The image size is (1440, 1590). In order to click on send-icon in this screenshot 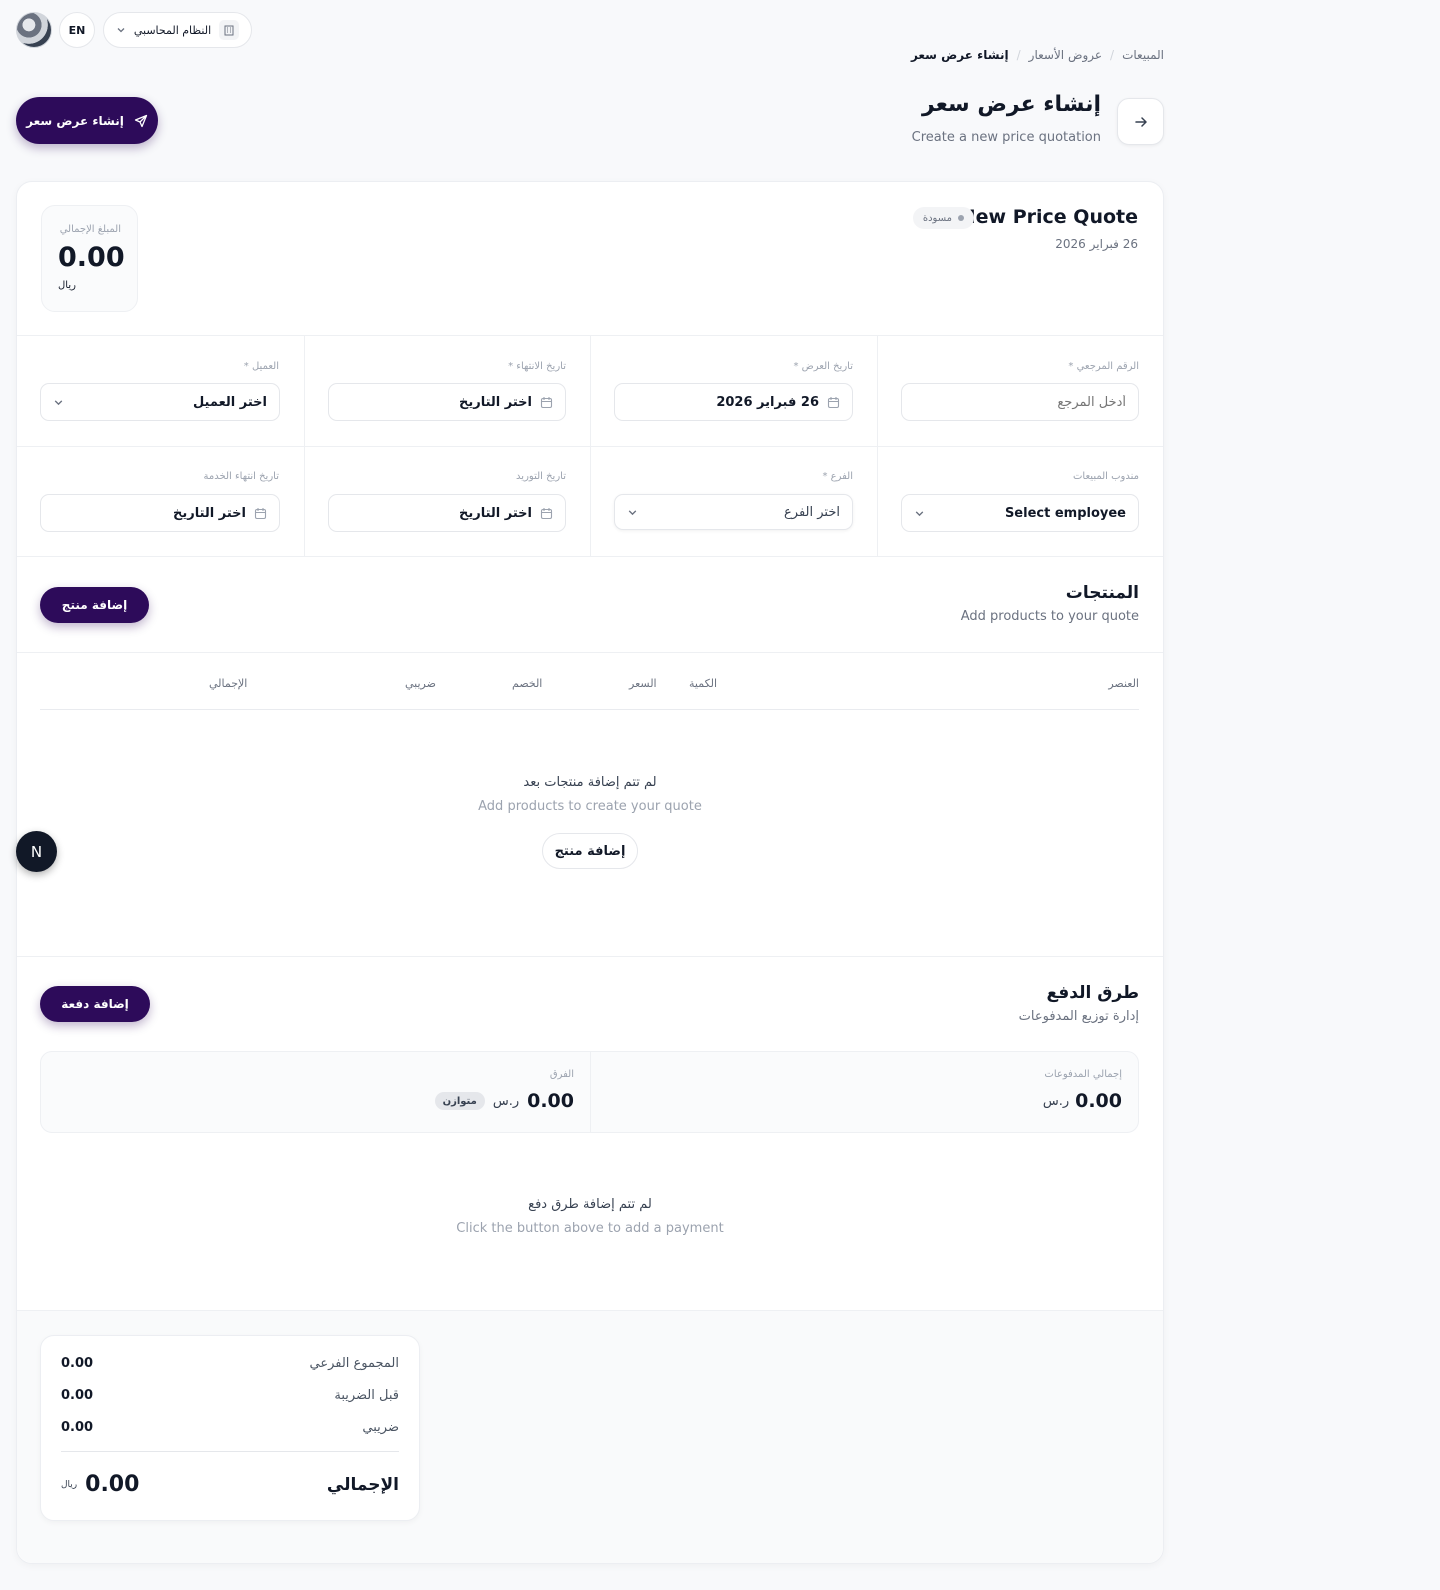, I will do `click(141, 121)`.